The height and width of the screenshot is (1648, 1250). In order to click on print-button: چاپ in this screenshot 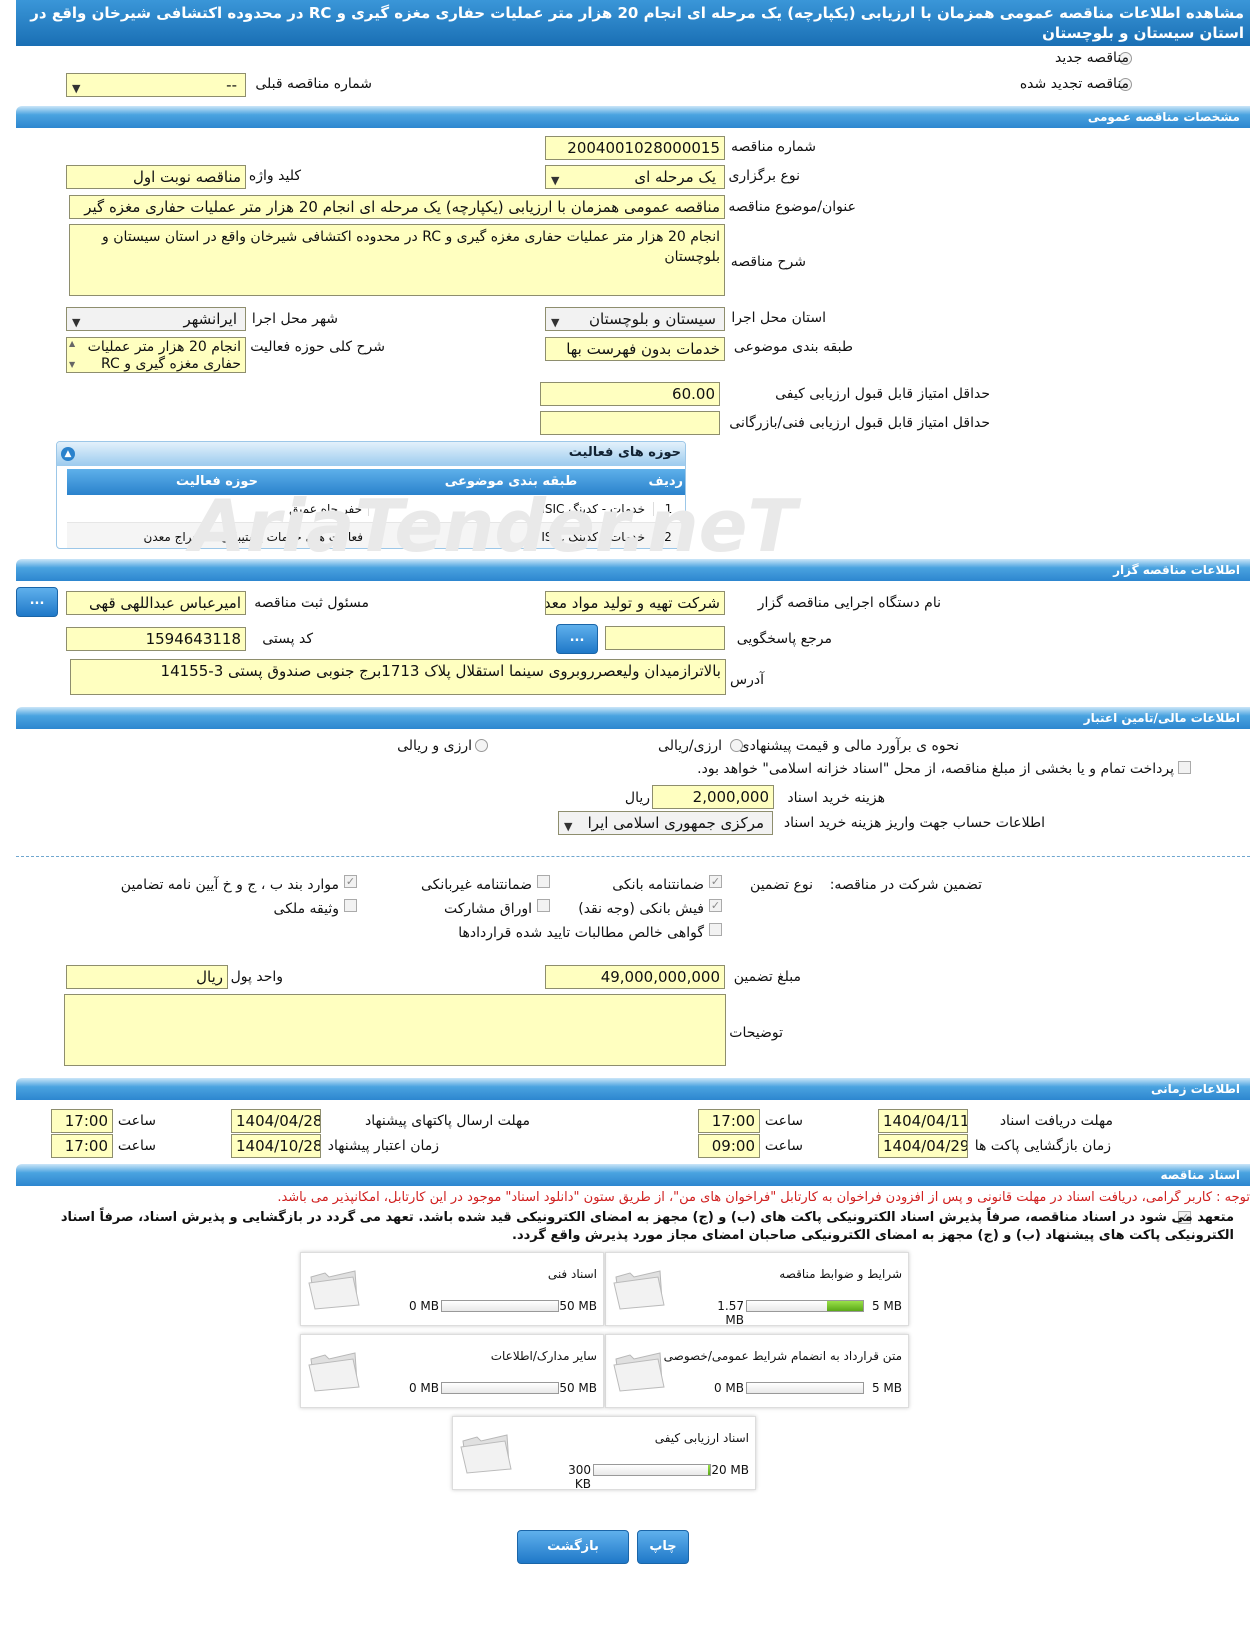, I will do `click(663, 1547)`.